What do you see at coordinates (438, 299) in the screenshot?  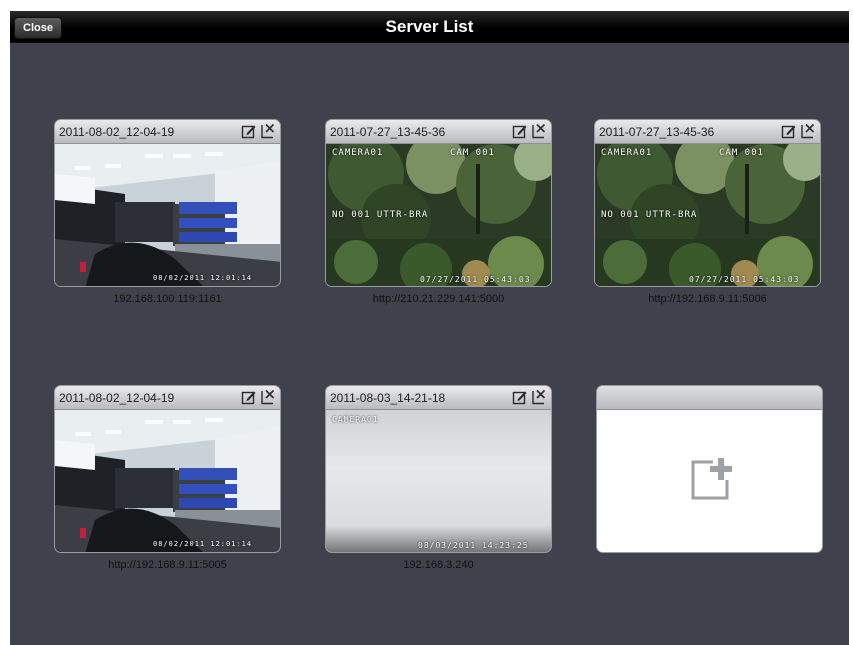 I see `server-address: http://210.21.229.141:5000` at bounding box center [438, 299].